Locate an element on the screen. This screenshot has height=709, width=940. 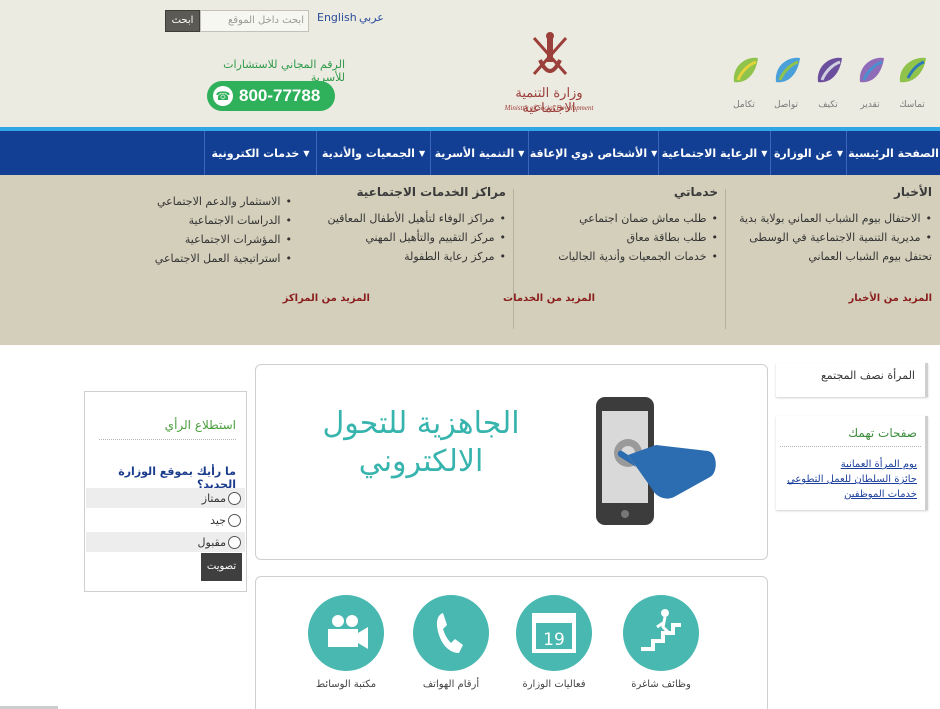
other-link-item: استراتيجية العمل الاجتماعي is located at coordinates (212, 258).